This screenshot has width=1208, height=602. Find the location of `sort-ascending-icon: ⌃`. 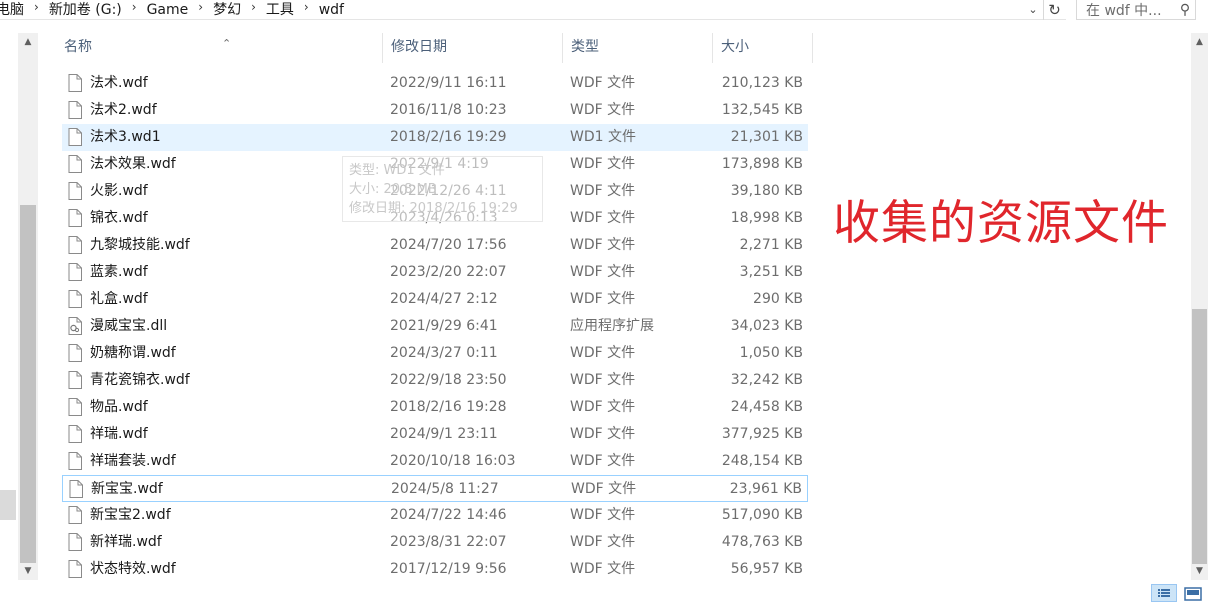

sort-ascending-icon: ⌃ is located at coordinates (227, 43).